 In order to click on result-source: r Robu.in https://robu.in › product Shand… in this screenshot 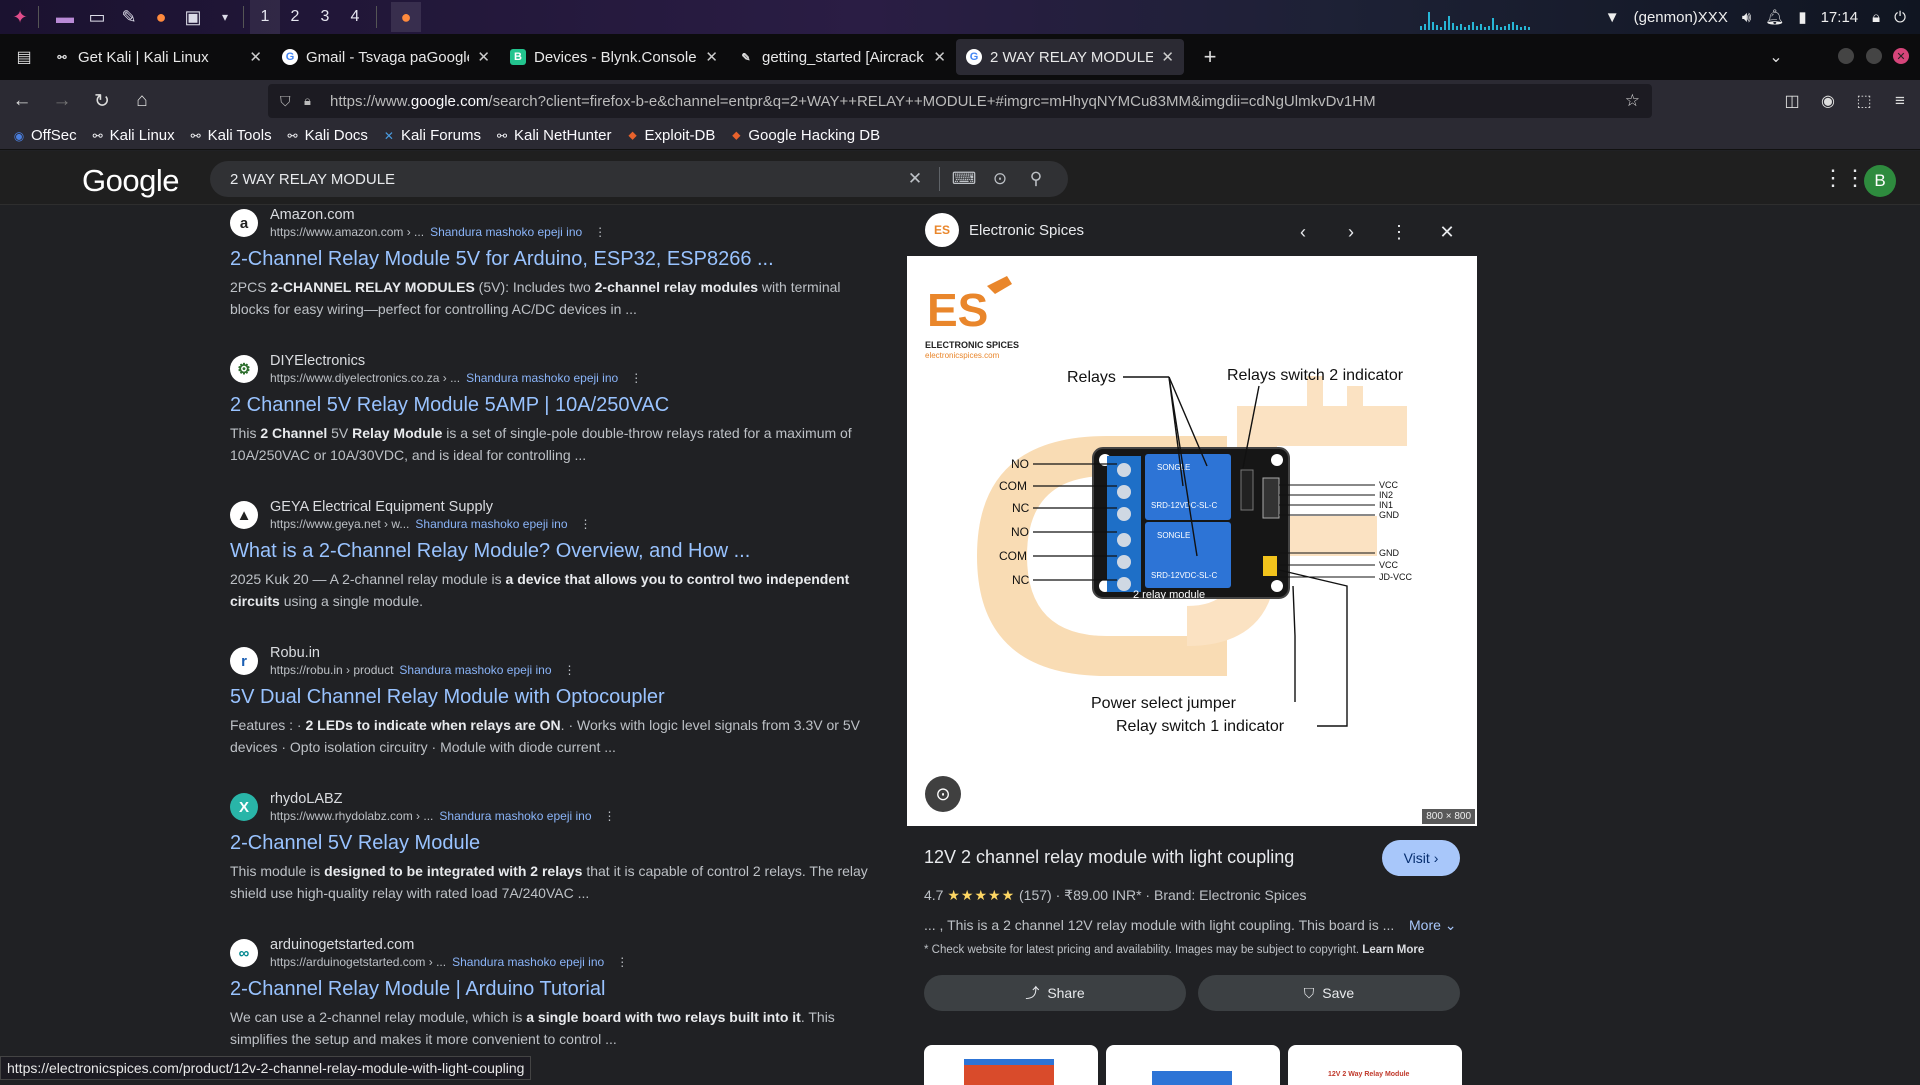, I will do `click(550, 661)`.